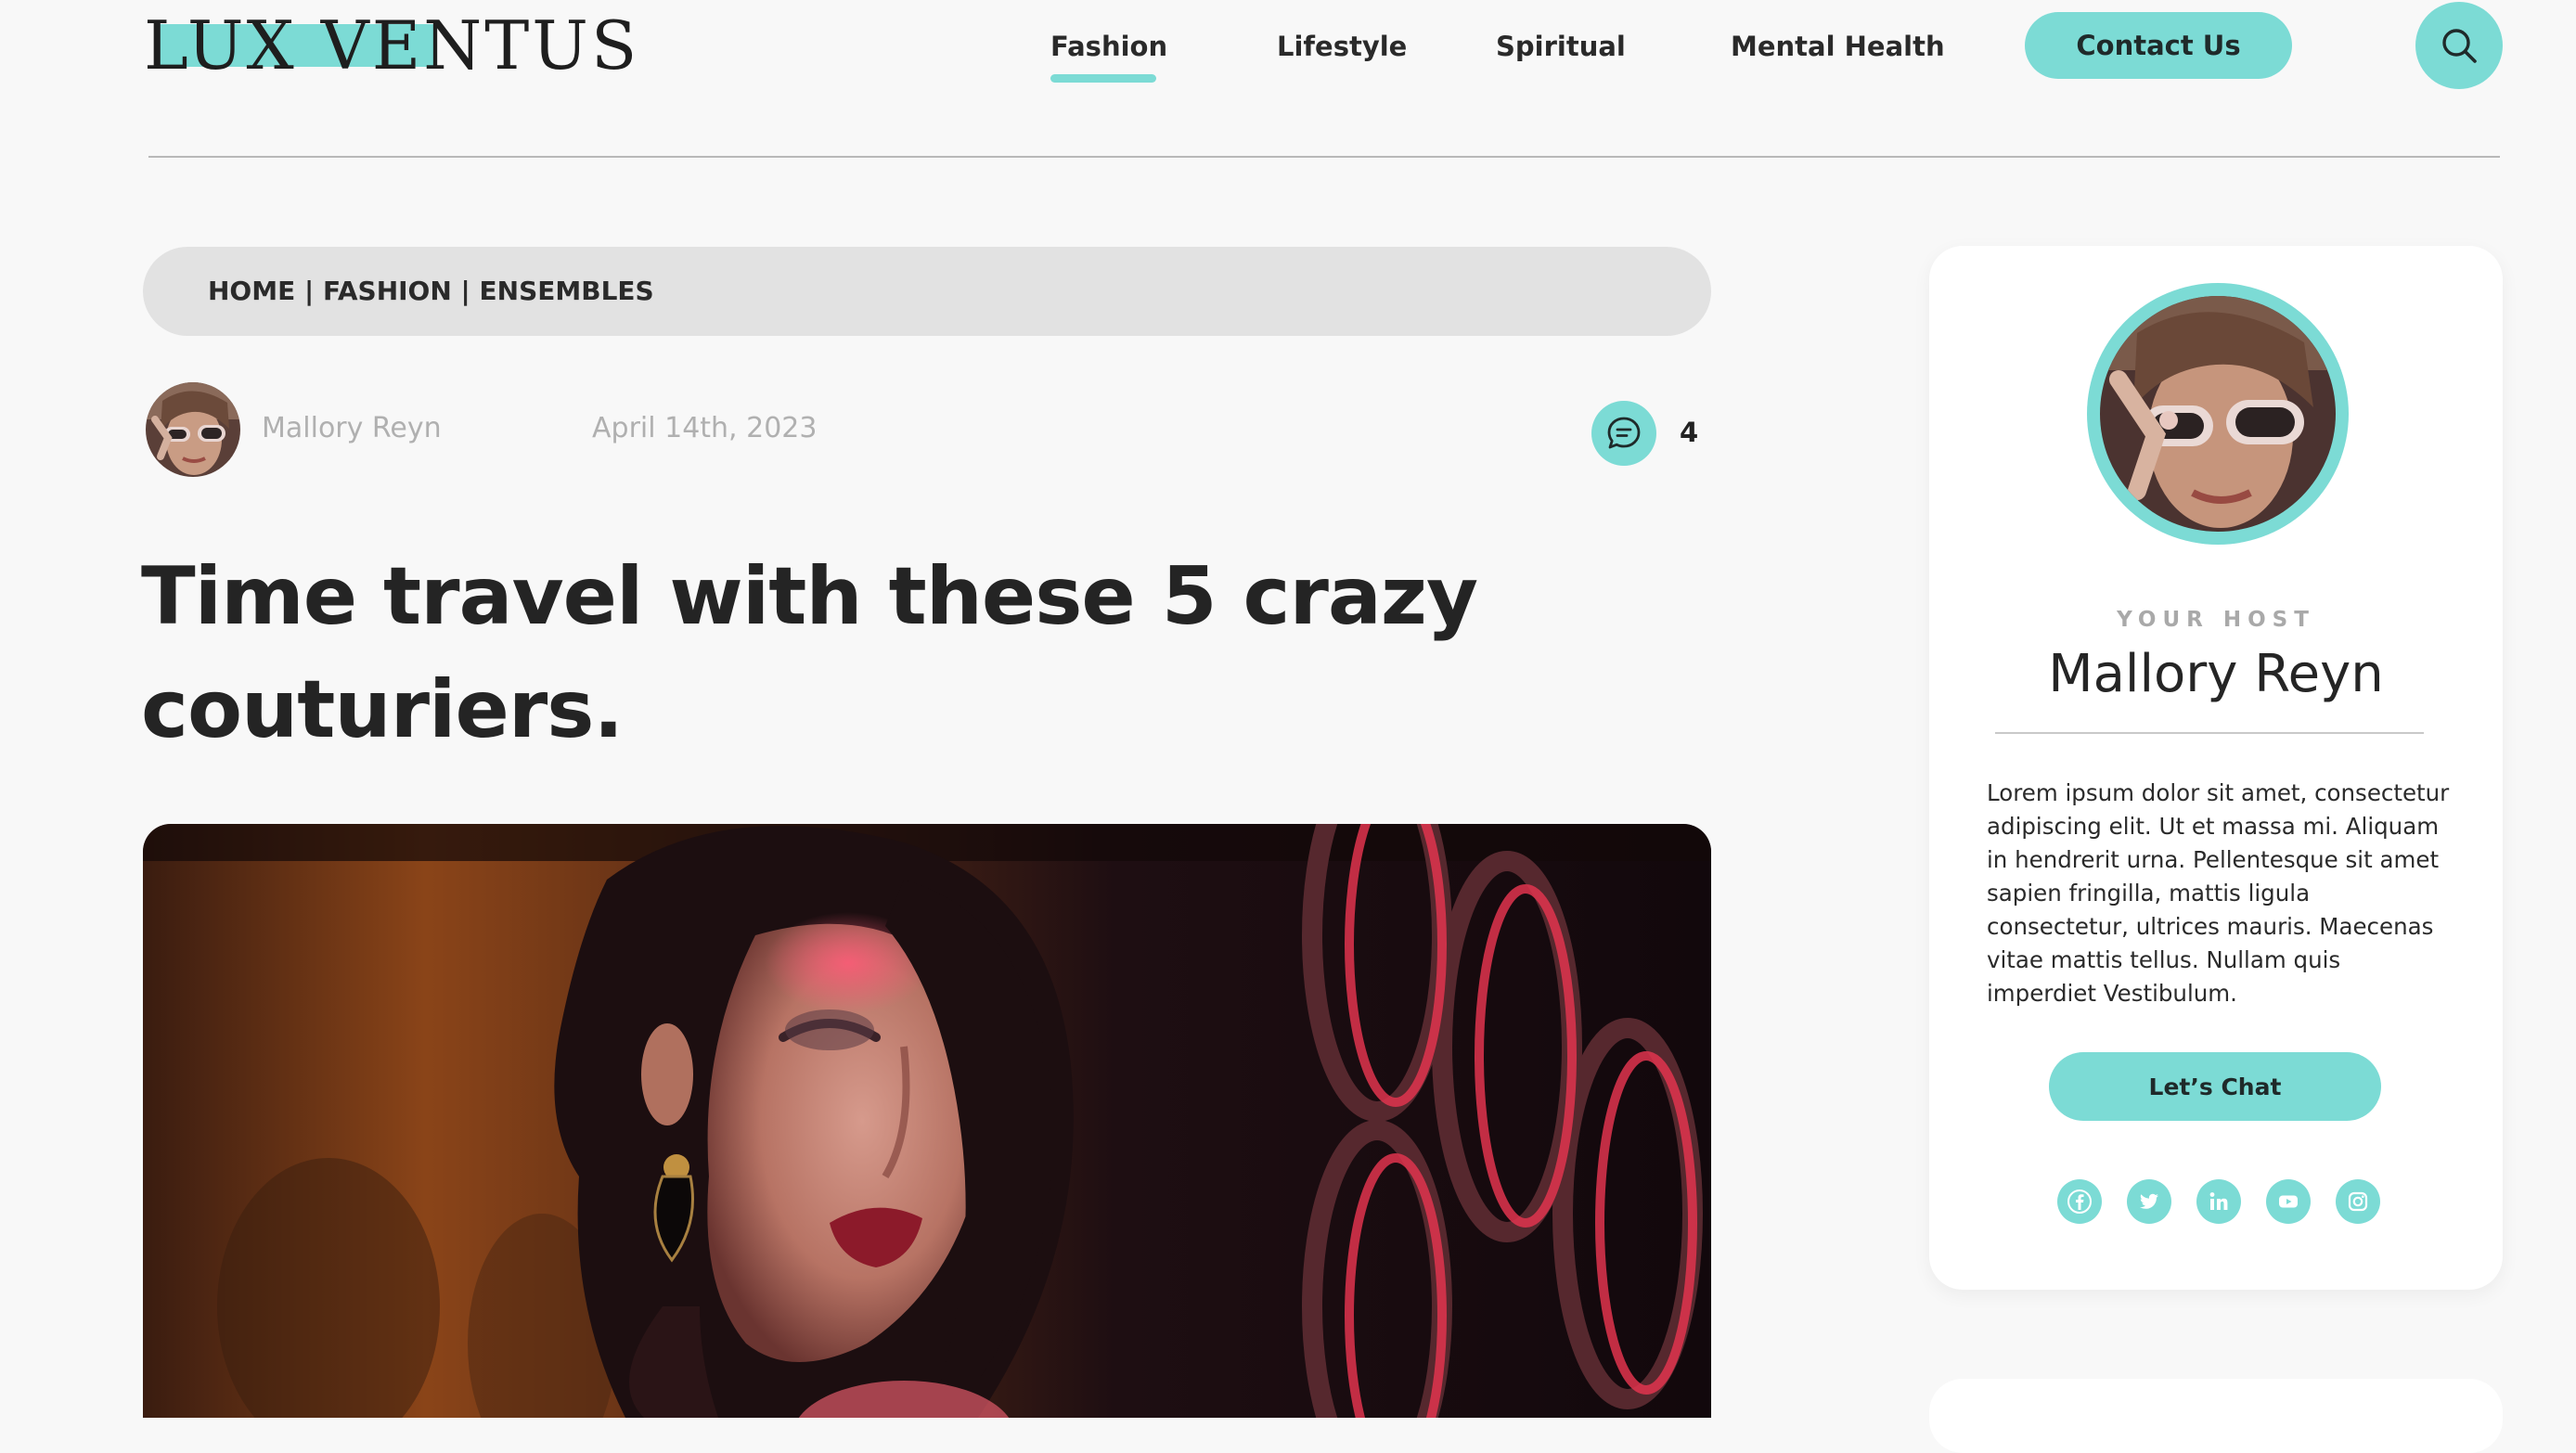 The width and height of the screenshot is (2576, 1453). I want to click on next-sidebar-card, so click(2216, 1416).